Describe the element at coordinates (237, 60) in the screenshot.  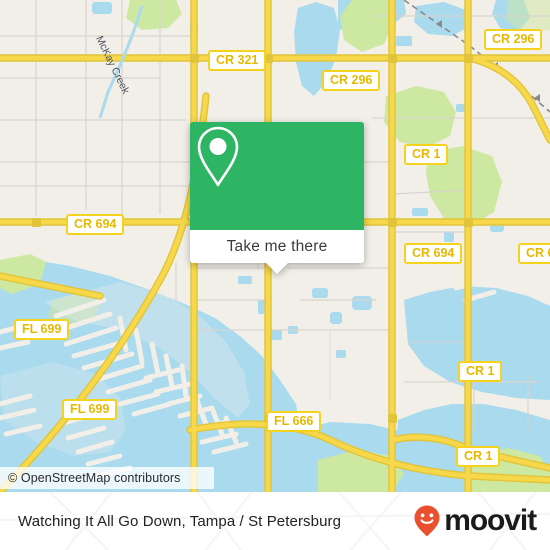
I see `road-shield: CR 321` at that location.